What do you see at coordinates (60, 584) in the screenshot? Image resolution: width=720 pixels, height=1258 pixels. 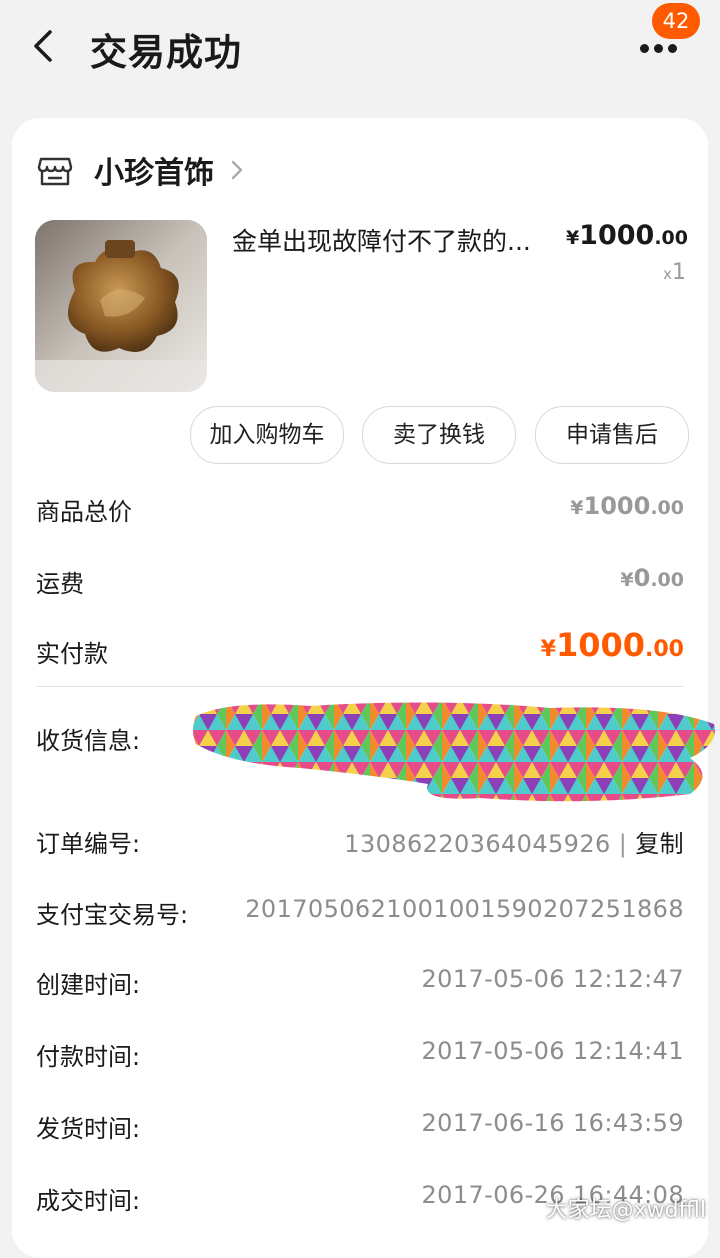 I see `shipping-label: 运费` at bounding box center [60, 584].